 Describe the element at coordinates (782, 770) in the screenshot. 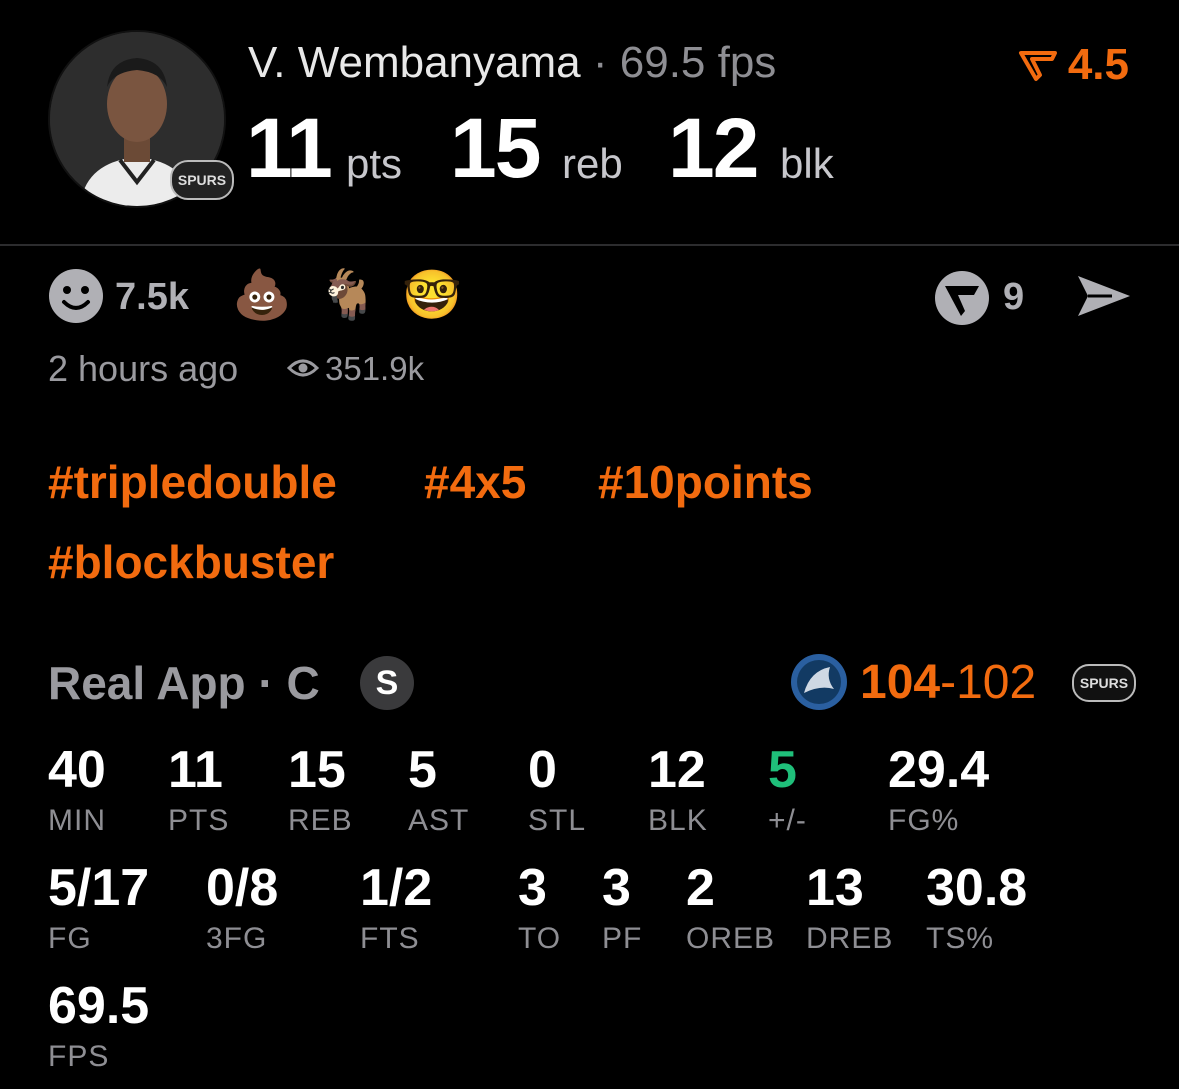

I see `stat-value-plus-minus: 5` at that location.